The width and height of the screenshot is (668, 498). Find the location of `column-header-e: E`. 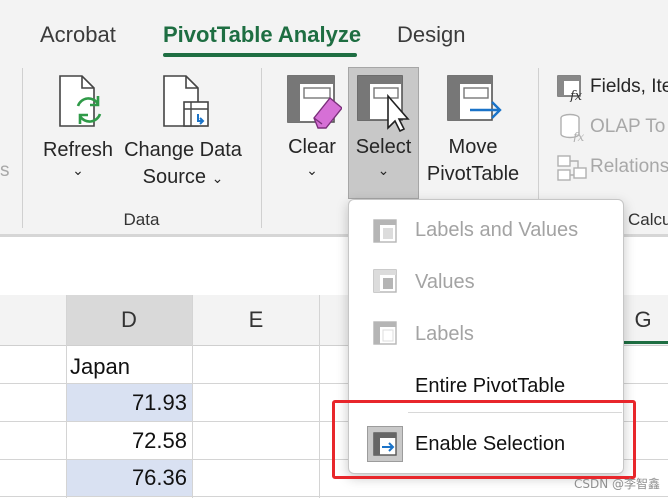

column-header-e: E is located at coordinates (256, 320).